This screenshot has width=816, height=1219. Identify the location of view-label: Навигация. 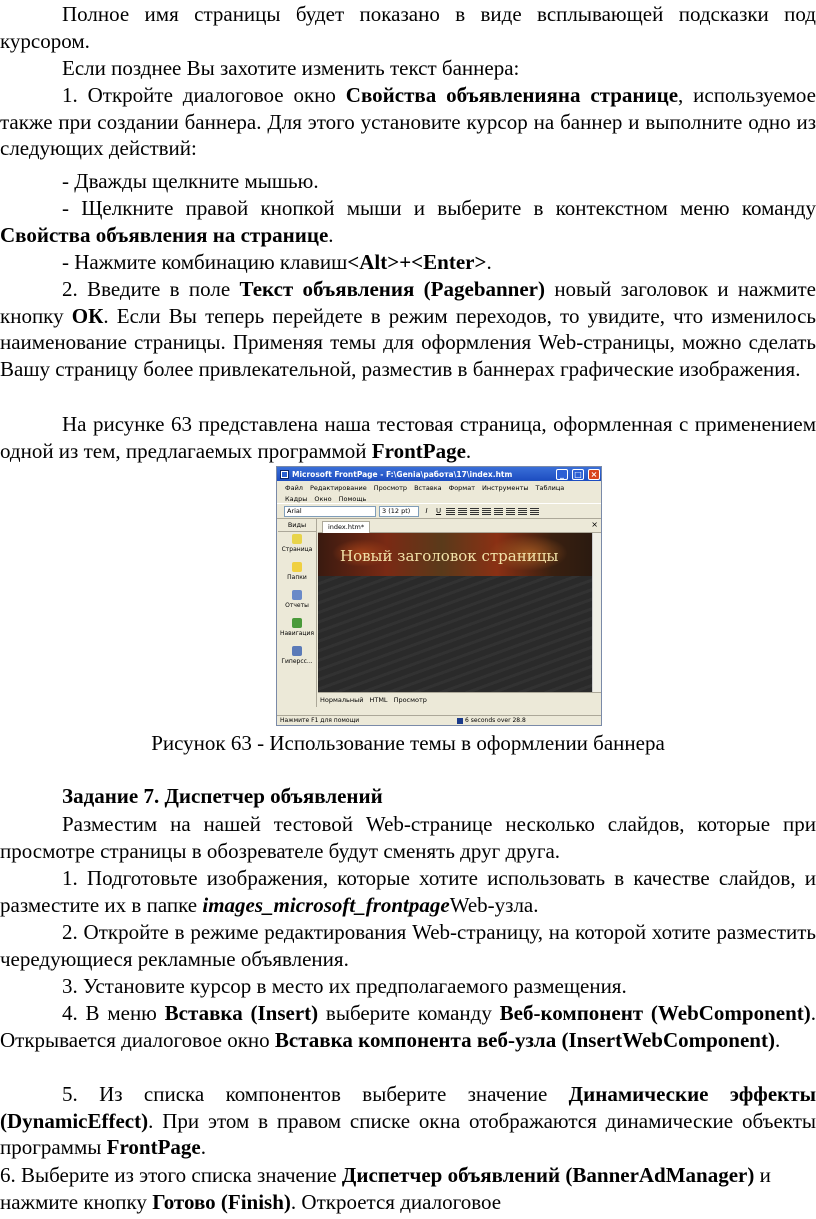
(297, 633).